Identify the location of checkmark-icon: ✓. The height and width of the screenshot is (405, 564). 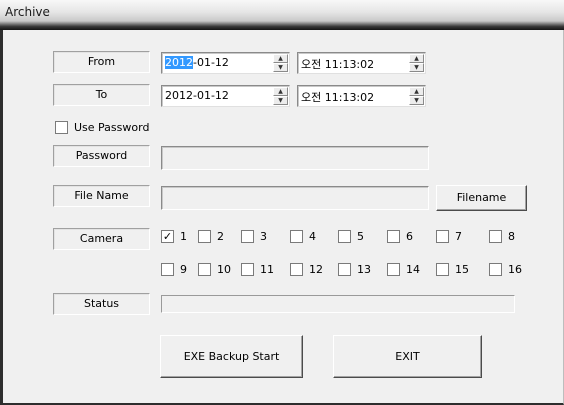
(167, 236).